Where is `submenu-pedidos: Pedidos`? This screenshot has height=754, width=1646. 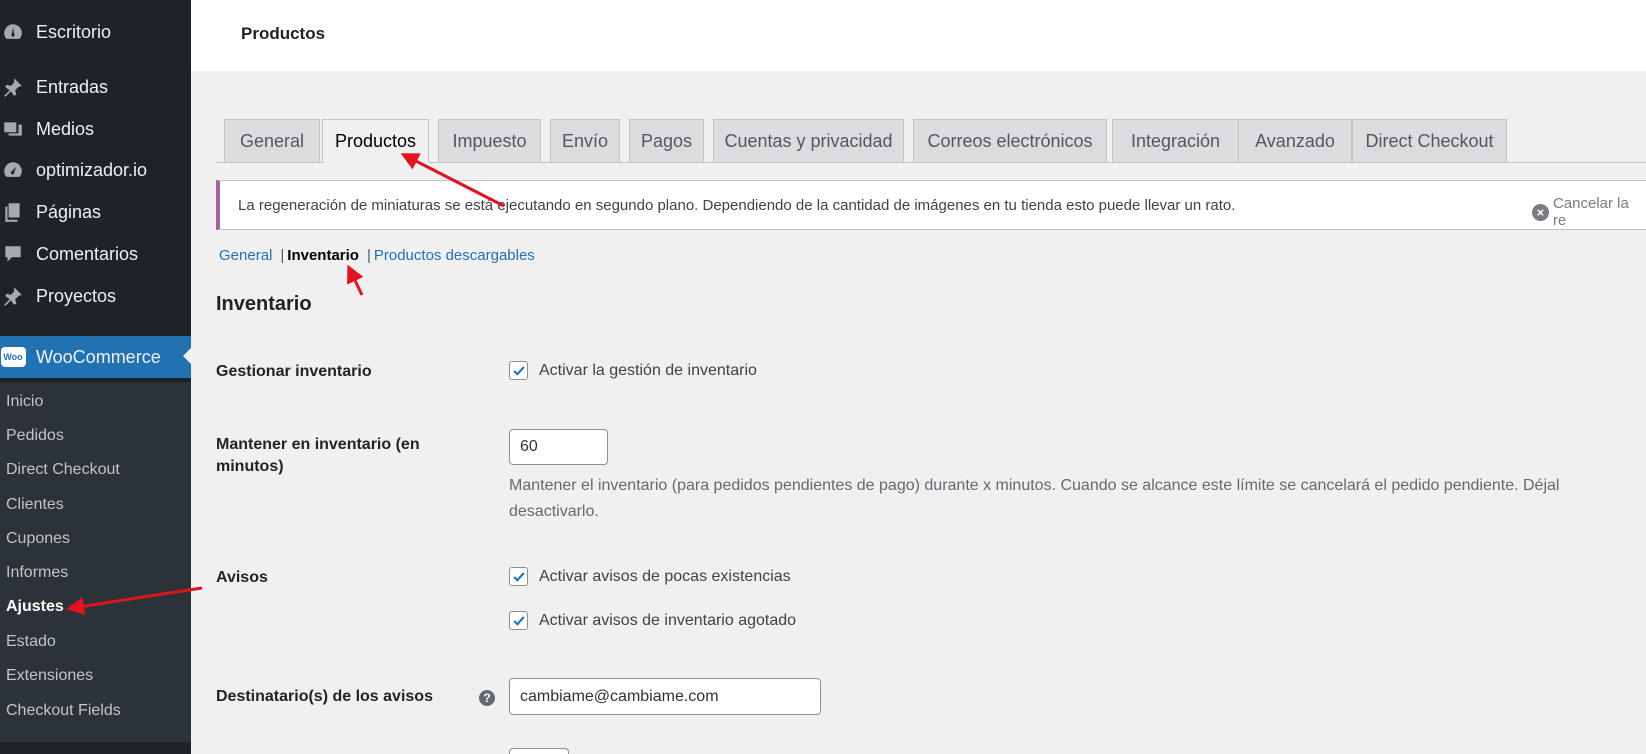
submenu-pedidos: Pedidos is located at coordinates (35, 436).